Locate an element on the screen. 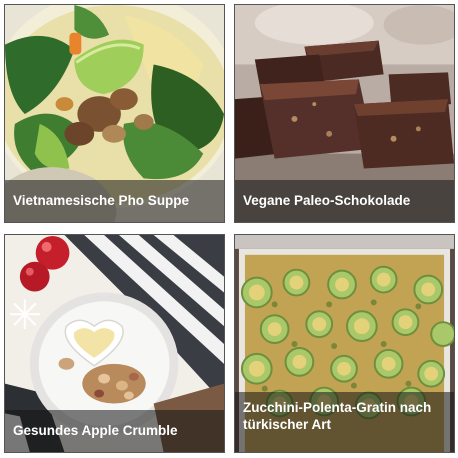  recipe-title: Vietnamesische Pho Suppe is located at coordinates (114, 201).